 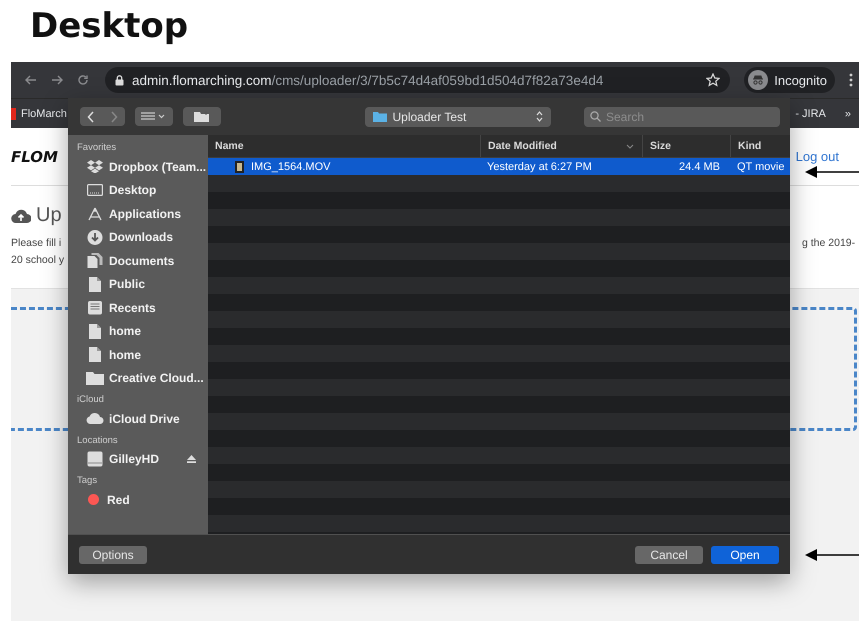 I want to click on options-button: Options, so click(x=113, y=555).